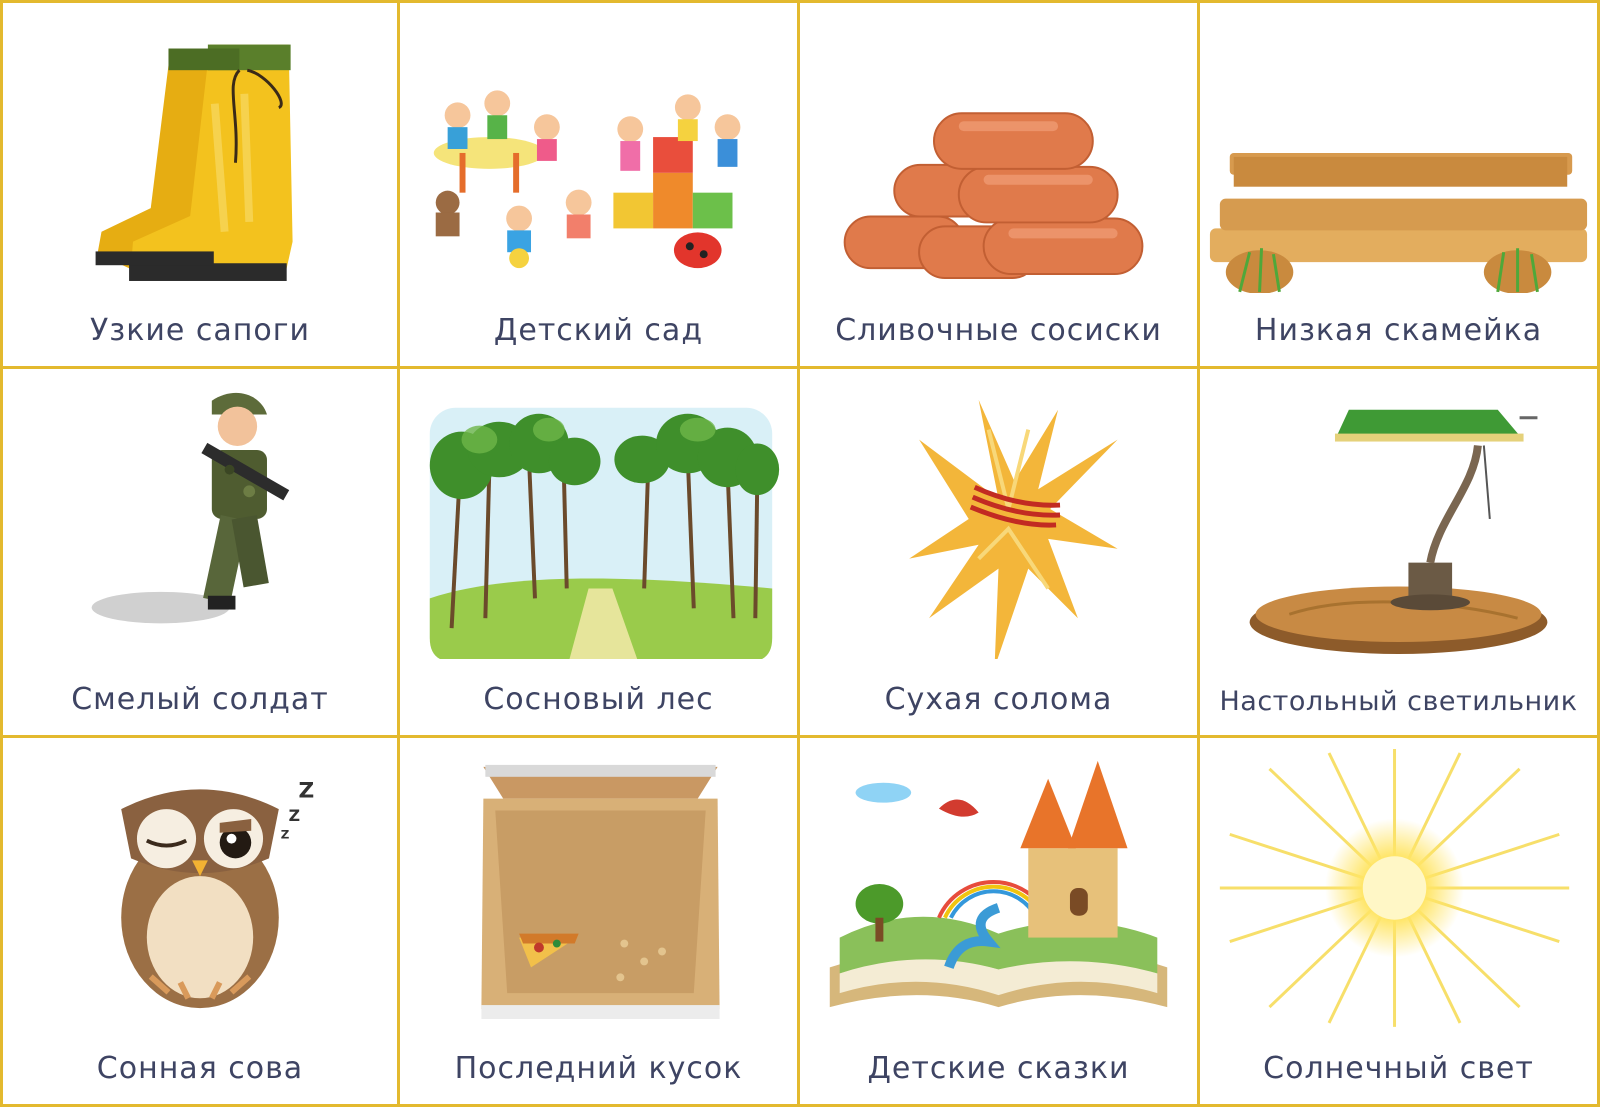 This screenshot has height=1107, width=1600. What do you see at coordinates (600, 891) in the screenshot?
I see `pizza-box-icon` at bounding box center [600, 891].